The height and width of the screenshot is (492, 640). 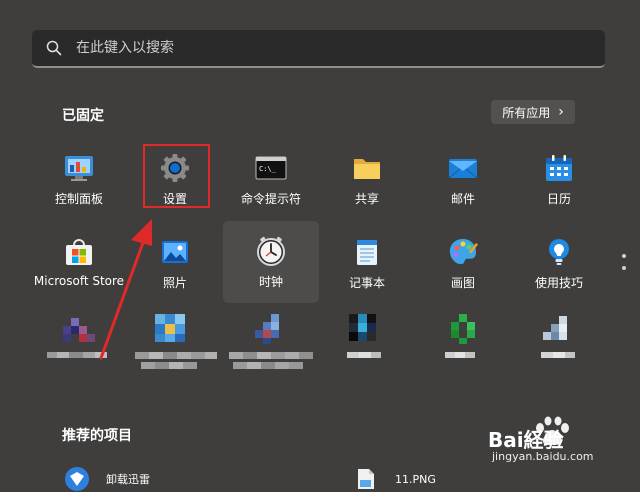 I want to click on watermark-url: jingyan.baidu.com, so click(x=543, y=456).